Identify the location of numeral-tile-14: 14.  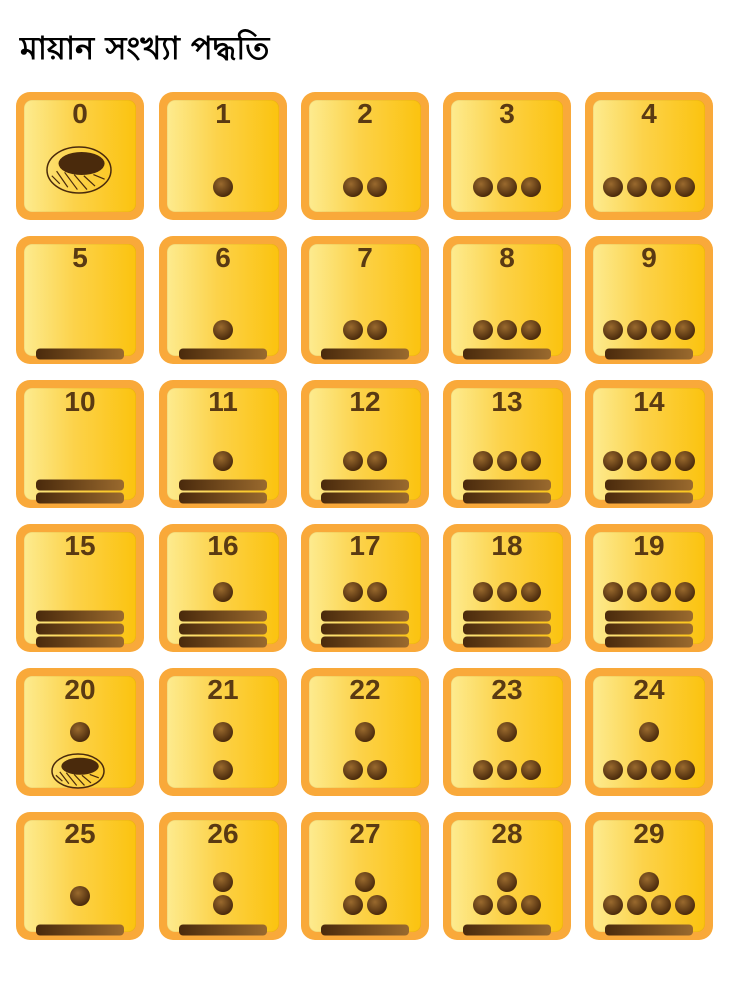
(649, 444).